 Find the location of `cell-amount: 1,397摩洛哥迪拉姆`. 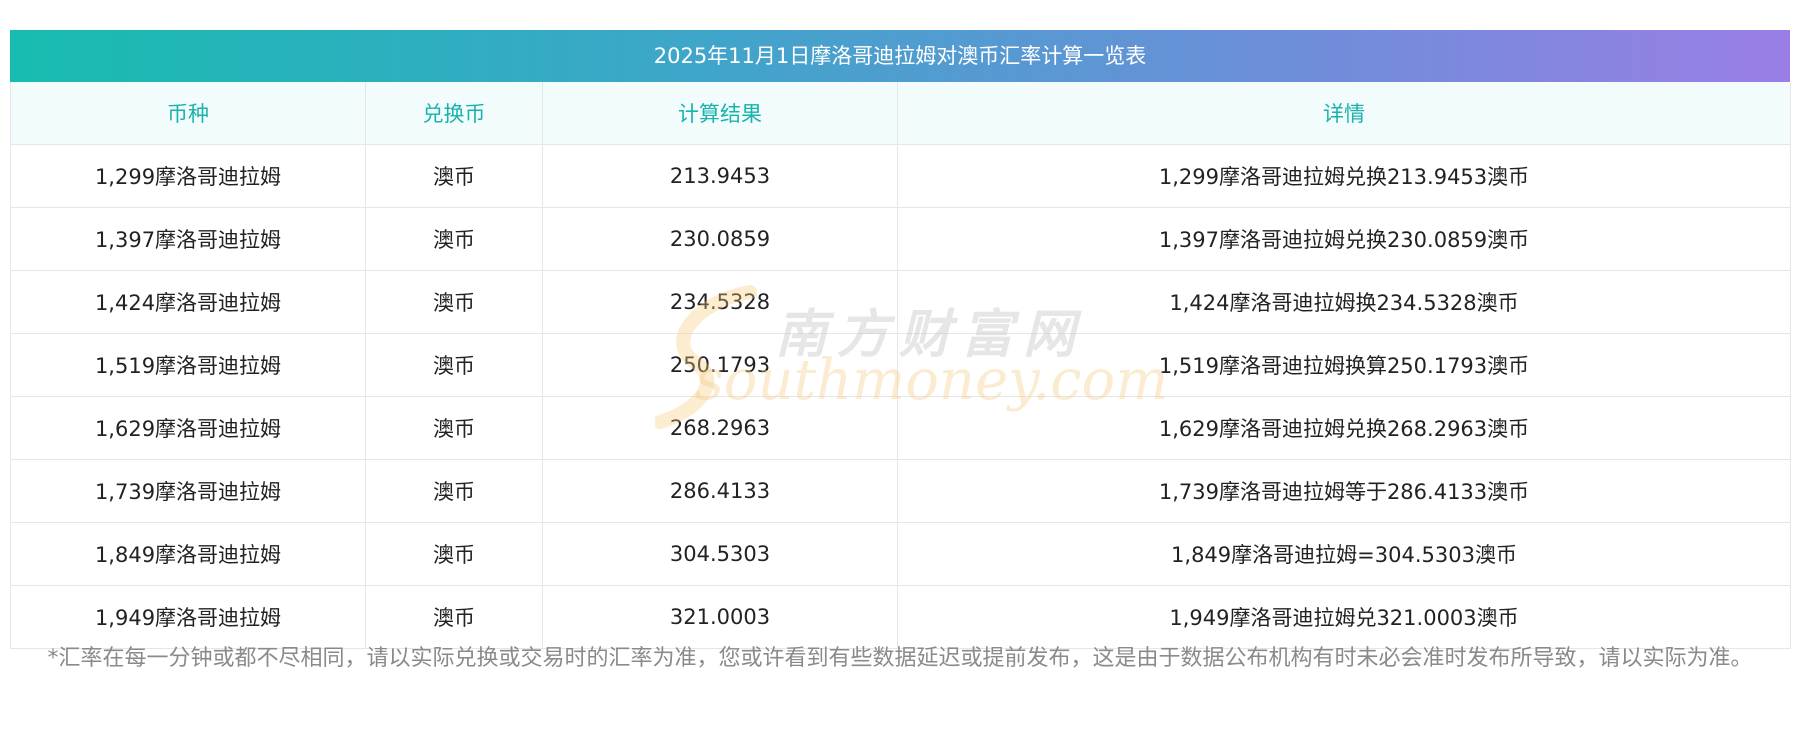

cell-amount: 1,397摩洛哥迪拉姆 is located at coordinates (188, 239).